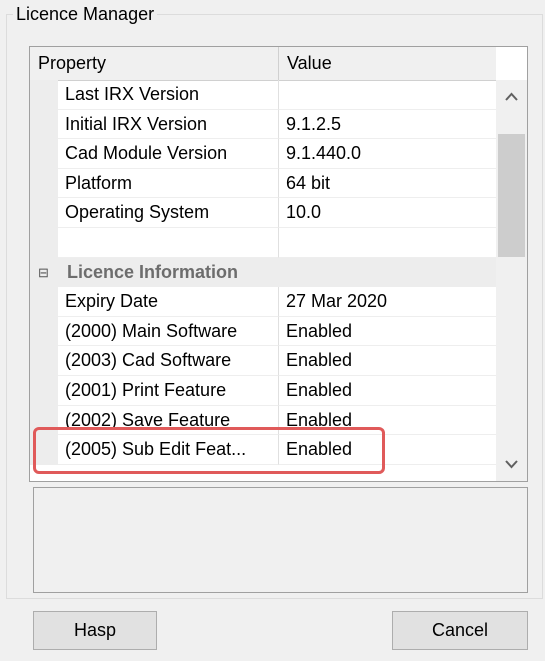 This screenshot has width=545, height=661. Describe the element at coordinates (43, 272) in the screenshot. I see `collapse-icon: ⊟` at that location.